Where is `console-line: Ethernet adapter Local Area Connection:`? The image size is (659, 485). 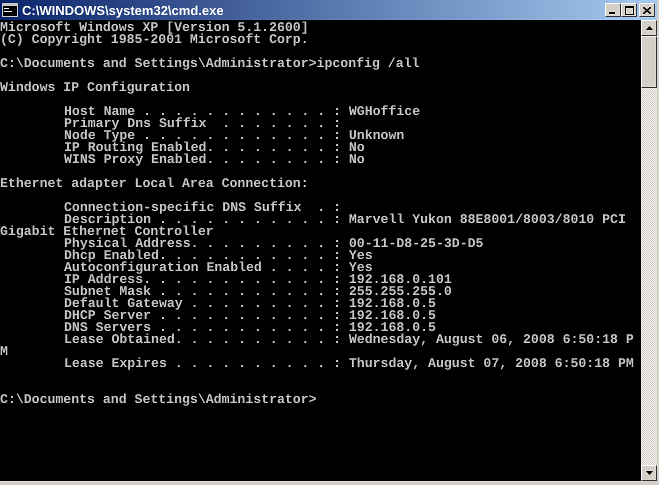
console-line: Ethernet adapter Local Area Connection: is located at coordinates (154, 183).